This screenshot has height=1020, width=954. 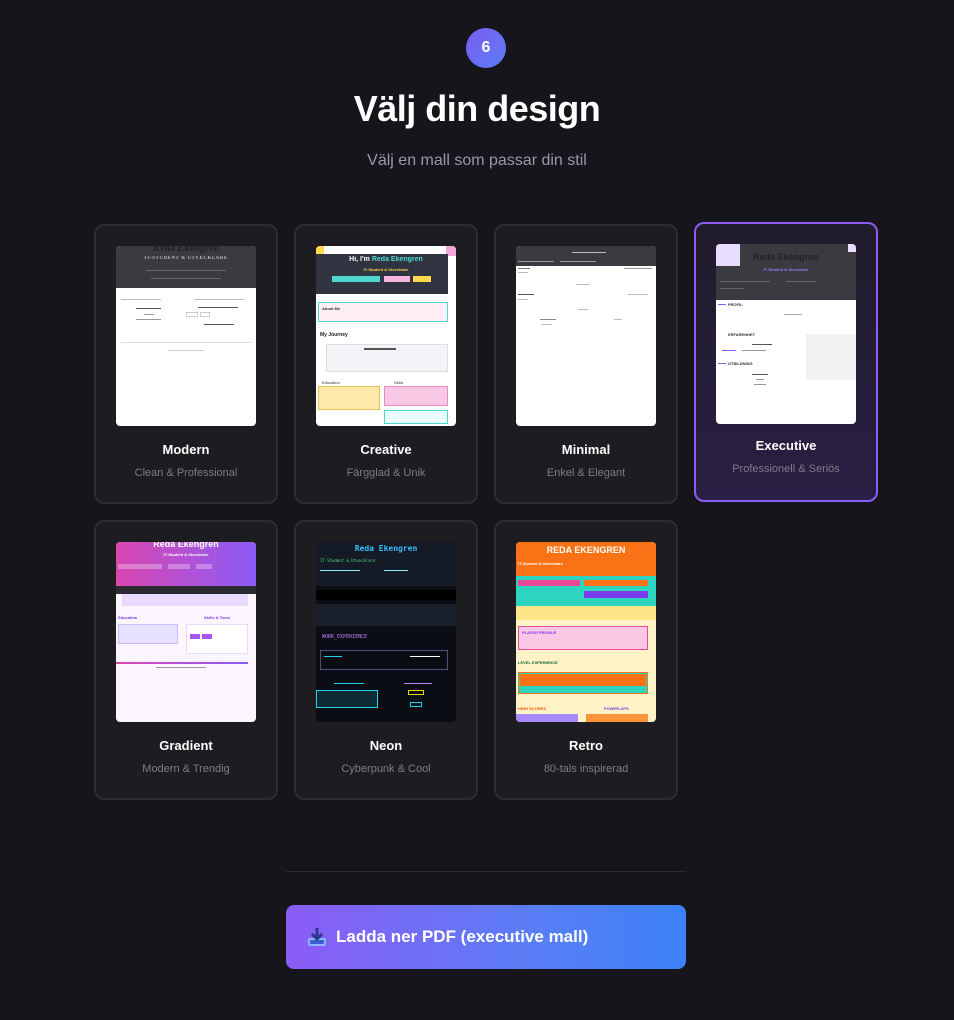 I want to click on download-pdf-button: Ladda ner PDF (executive mall), so click(x=486, y=937).